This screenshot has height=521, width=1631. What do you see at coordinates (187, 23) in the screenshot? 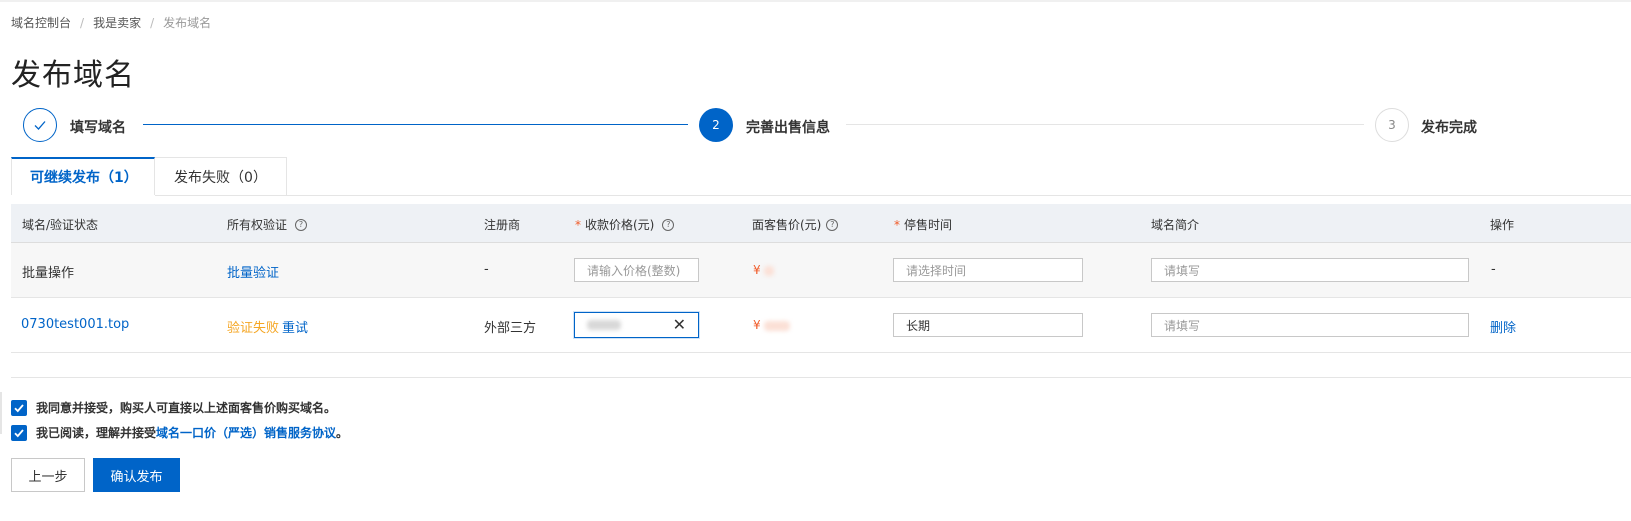
I see `breadcrumb-current: 发布域名` at bounding box center [187, 23].